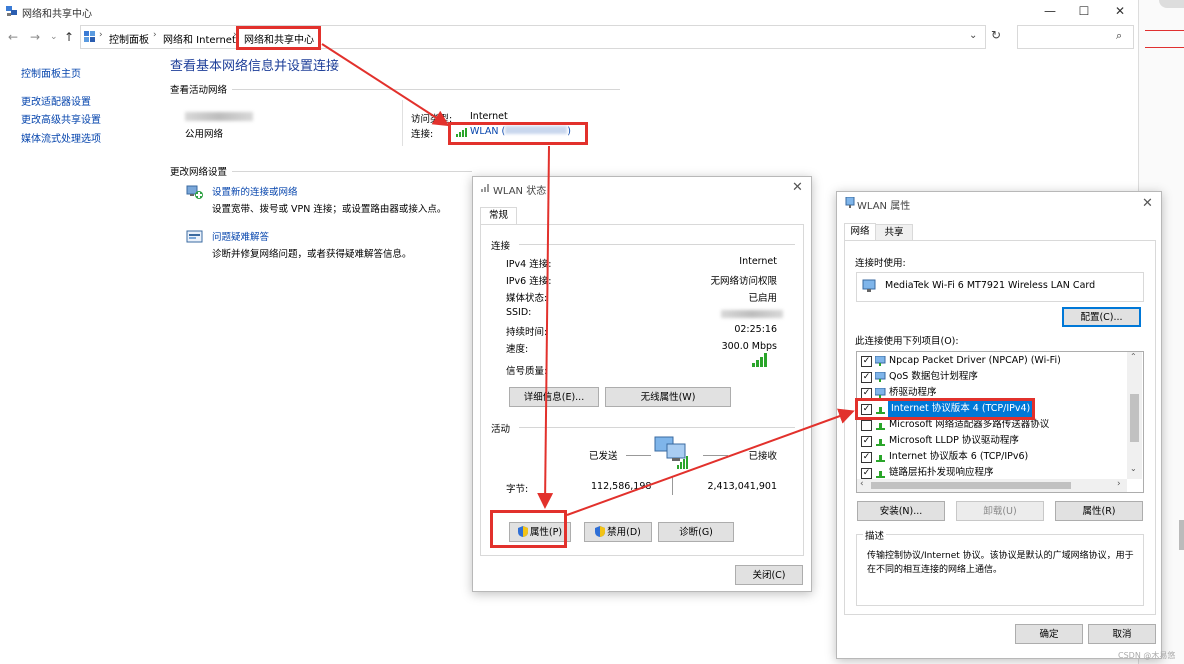  I want to click on arrow-to-ipv4, so click(710, 462).